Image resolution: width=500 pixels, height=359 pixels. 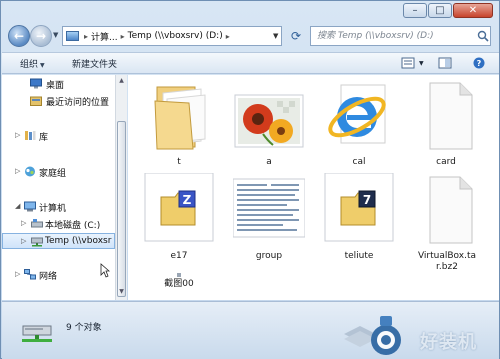 What do you see at coordinates (30, 135) in the screenshot?
I see `library-icon` at bounding box center [30, 135].